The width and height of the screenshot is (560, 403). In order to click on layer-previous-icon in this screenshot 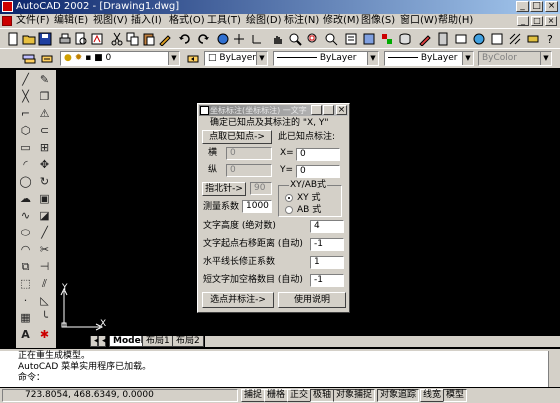, I will do `click(193, 59)`.